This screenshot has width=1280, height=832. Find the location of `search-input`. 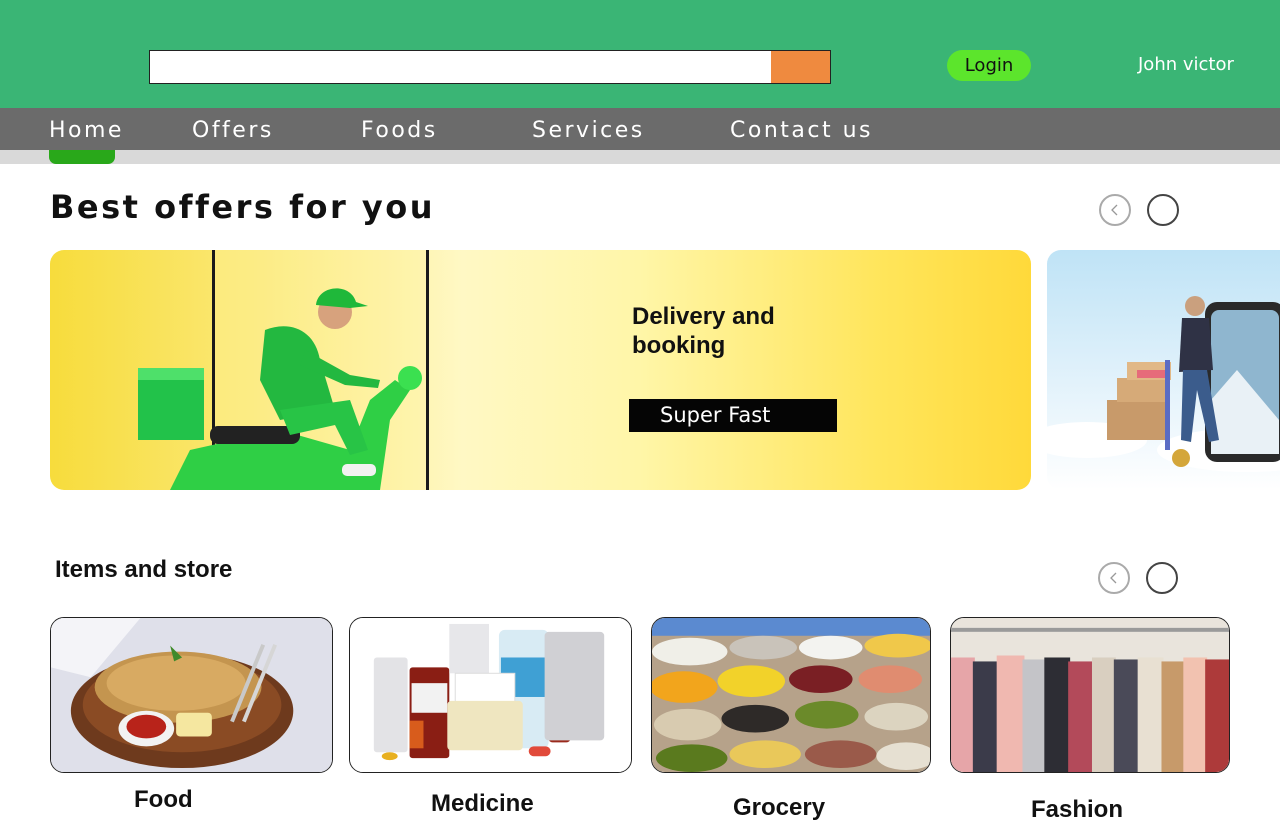

search-input is located at coordinates (460, 67).